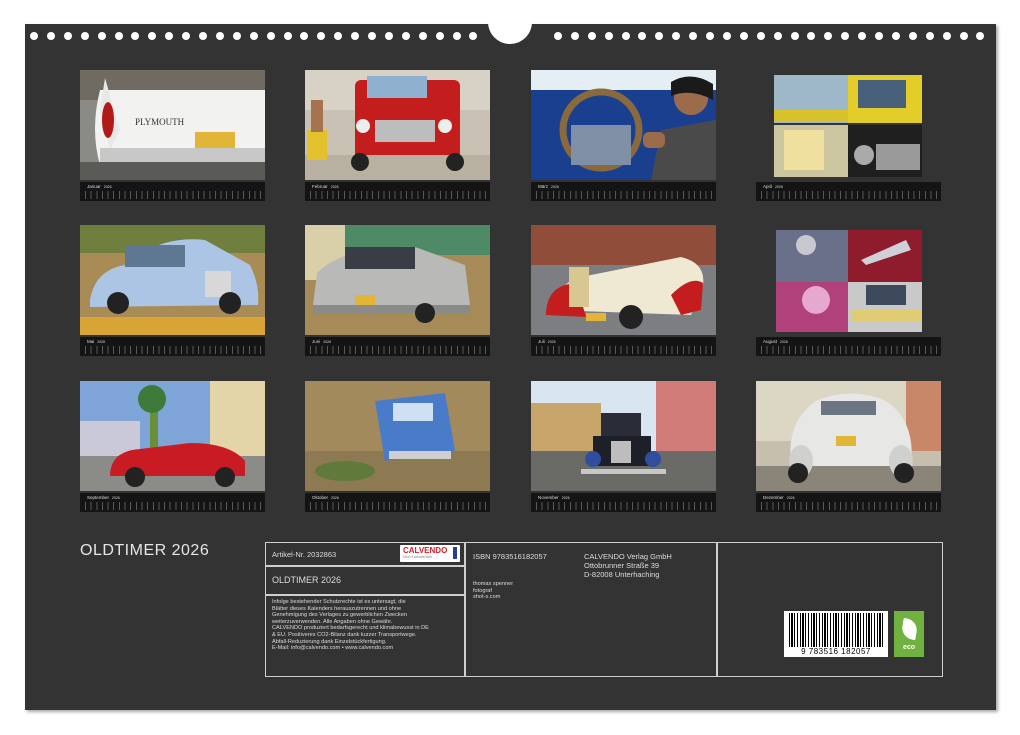 The width and height of the screenshot is (1020, 735). What do you see at coordinates (172, 436) in the screenshot?
I see `photo-red-convertible` at bounding box center [172, 436].